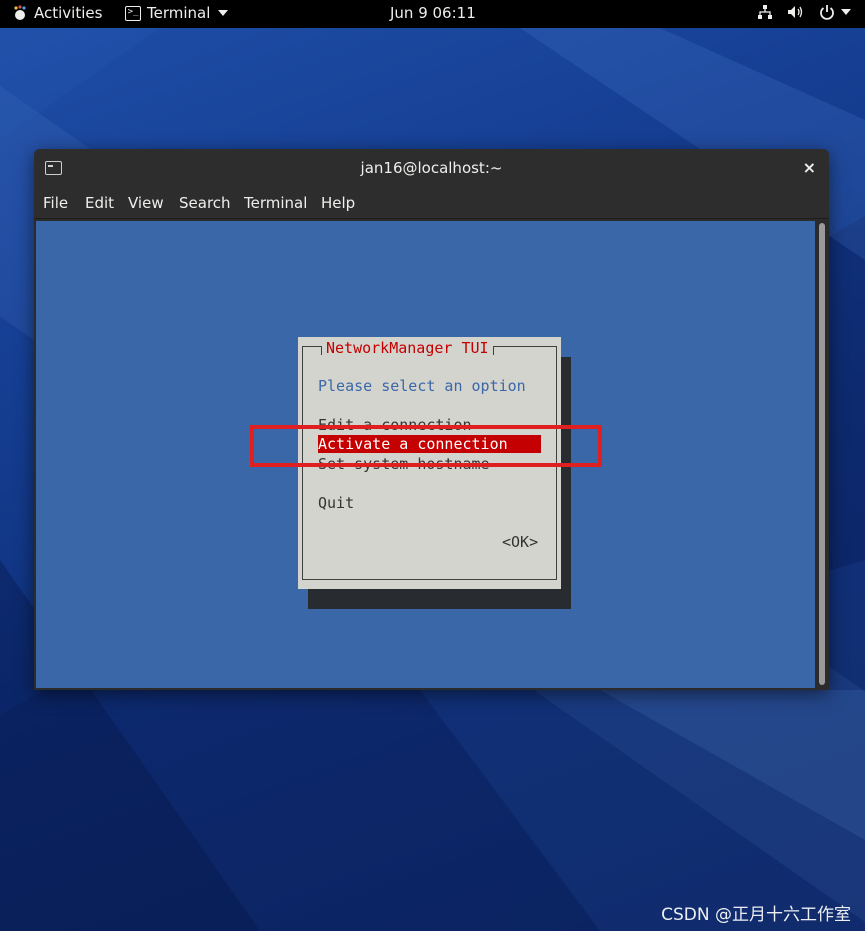 The image size is (865, 931). I want to click on network-icon, so click(765, 12).